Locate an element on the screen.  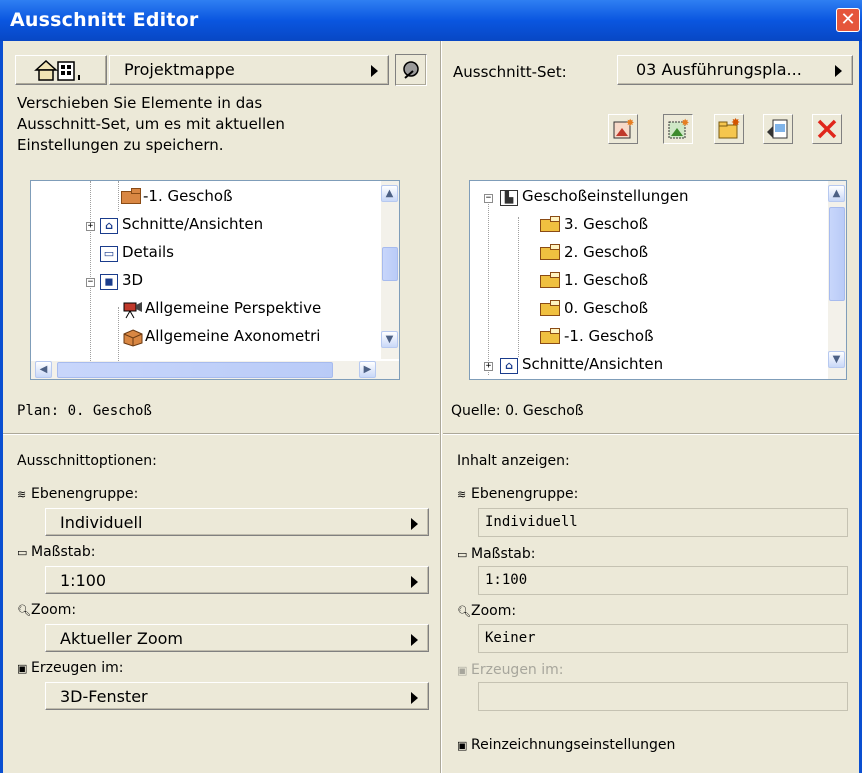
map-selector-button is located at coordinates (61, 70).